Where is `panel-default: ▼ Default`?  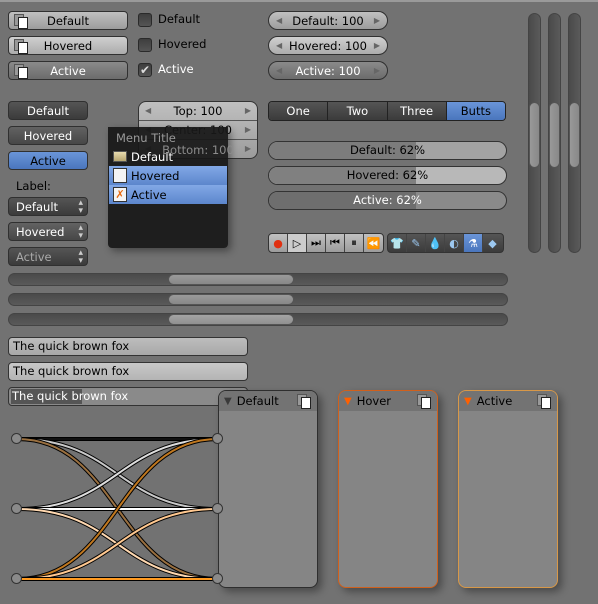 panel-default: ▼ Default is located at coordinates (268, 489).